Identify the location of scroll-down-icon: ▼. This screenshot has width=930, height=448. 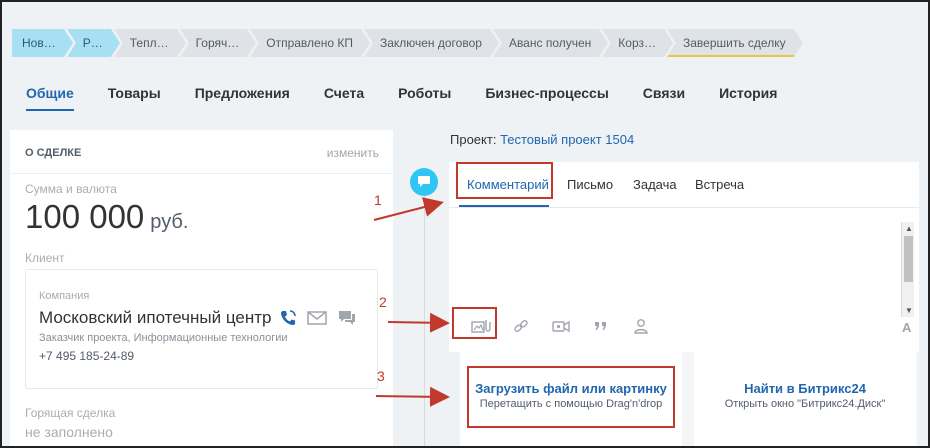
(909, 310).